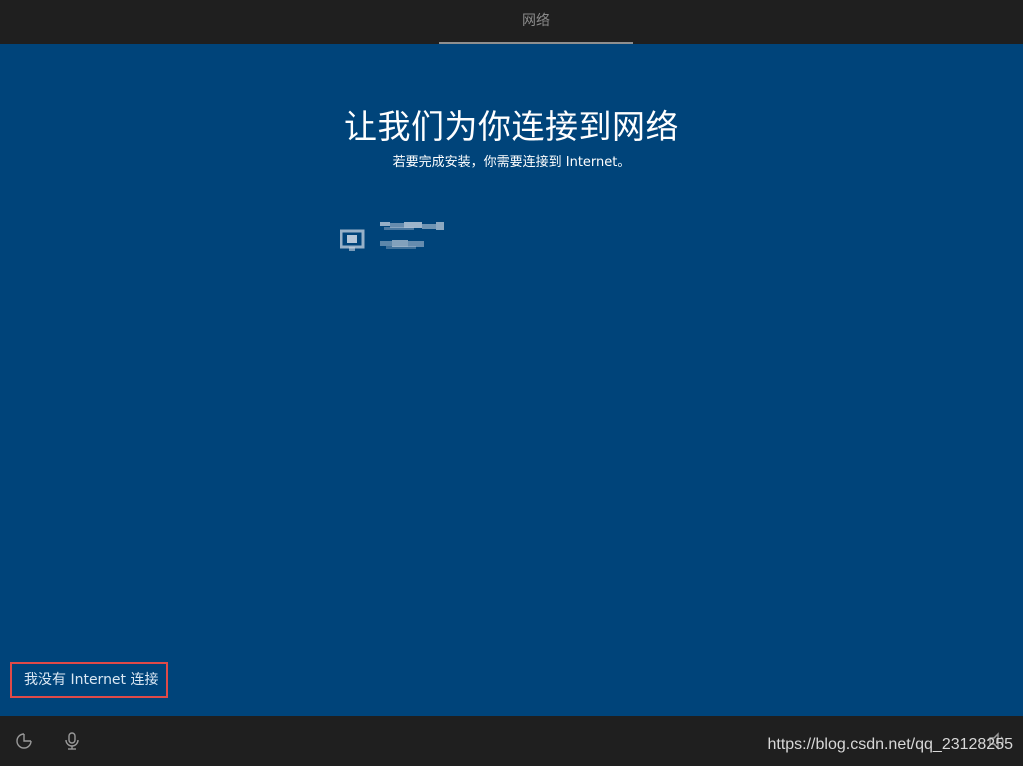 This screenshot has height=766, width=1023. Describe the element at coordinates (511, 126) in the screenshot. I see `page-title: 让我们为你连接到网络` at that location.